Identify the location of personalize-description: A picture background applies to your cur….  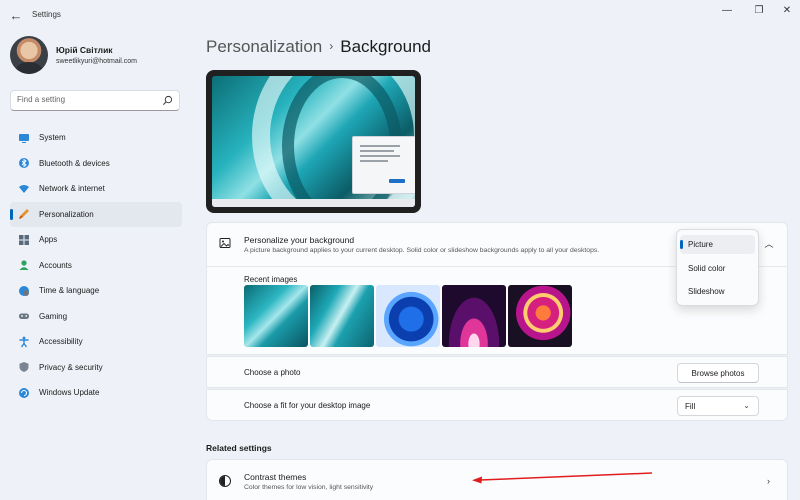
(422, 250).